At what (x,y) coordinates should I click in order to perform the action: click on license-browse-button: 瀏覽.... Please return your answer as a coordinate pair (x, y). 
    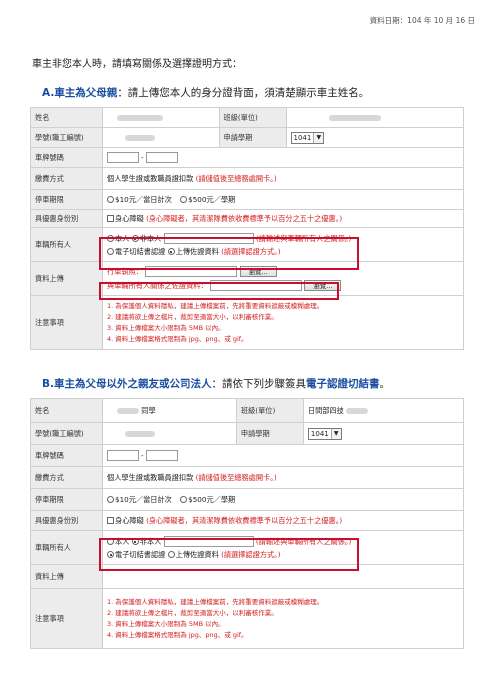
    Looking at the image, I should click on (258, 271).